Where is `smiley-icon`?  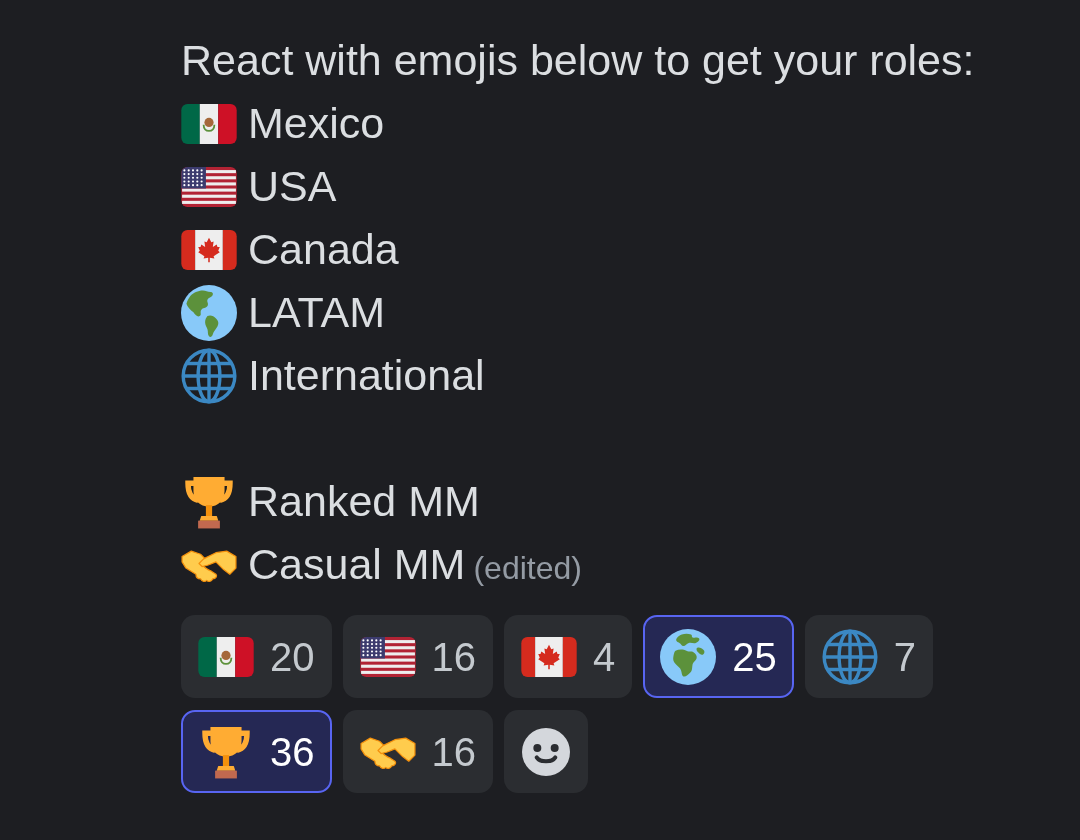
smiley-icon is located at coordinates (546, 751).